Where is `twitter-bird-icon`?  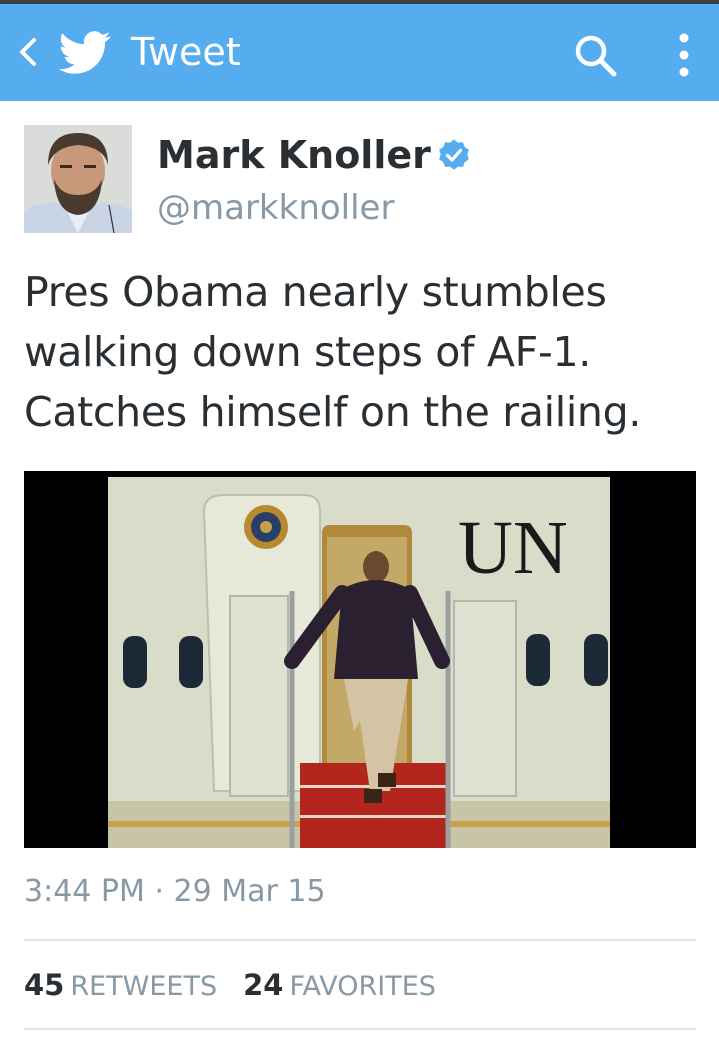
twitter-bird-icon is located at coordinates (84, 52).